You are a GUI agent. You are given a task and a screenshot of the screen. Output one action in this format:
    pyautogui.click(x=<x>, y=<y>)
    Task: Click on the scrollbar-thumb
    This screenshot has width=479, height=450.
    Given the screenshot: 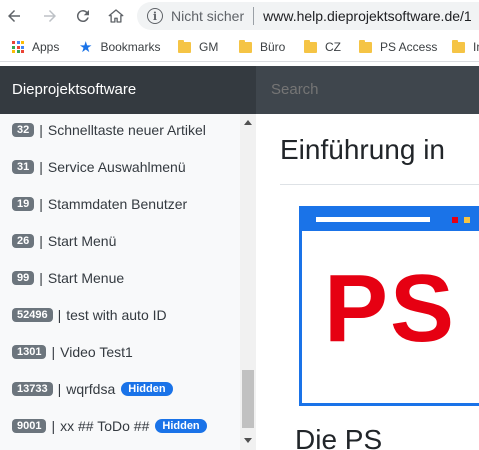 What is the action you would take?
    pyautogui.click(x=248, y=399)
    